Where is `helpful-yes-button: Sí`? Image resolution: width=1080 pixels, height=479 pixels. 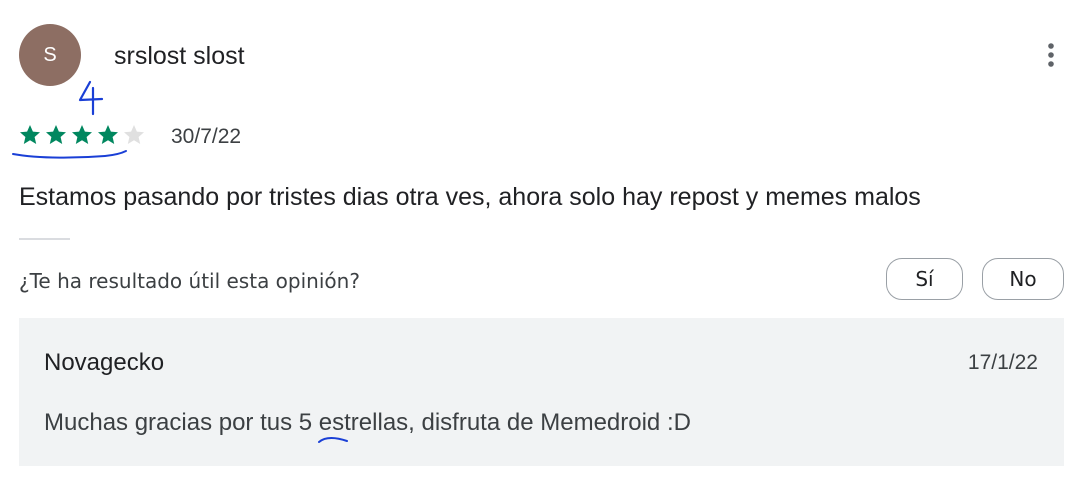
helpful-yes-button: Sí is located at coordinates (924, 279).